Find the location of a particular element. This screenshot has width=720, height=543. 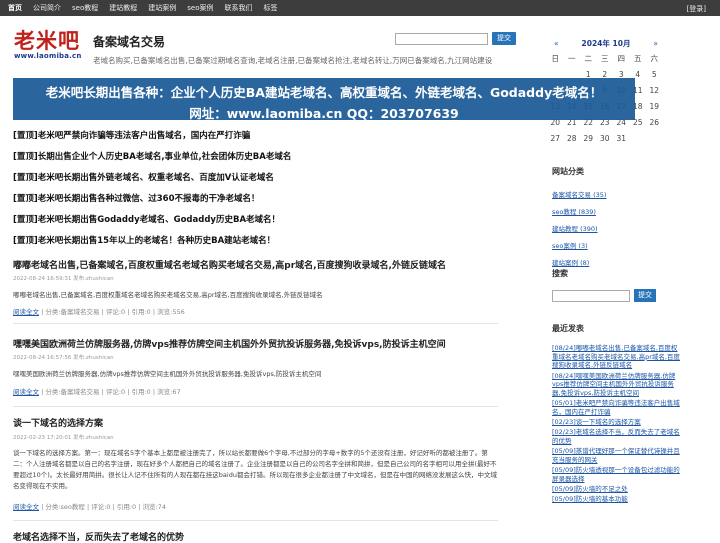

sticky-post-link: [置顶]老米吧严禁向诈骗等违法客户出售域名，国内在严打诈骗 is located at coordinates (131, 135).